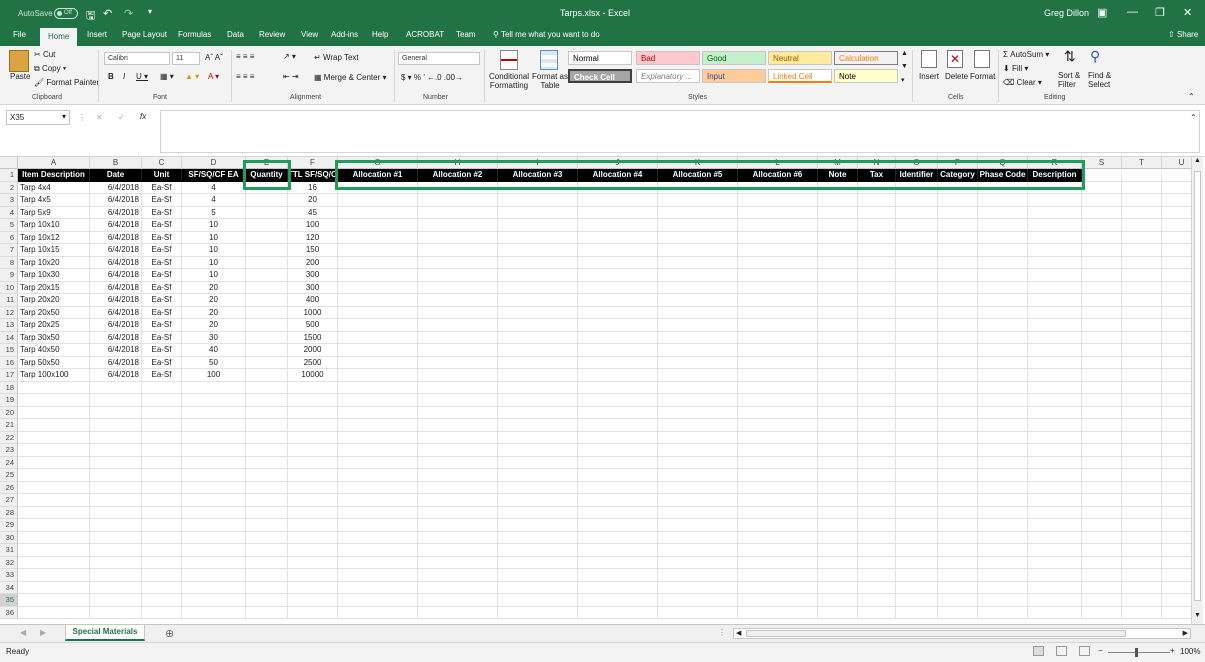  What do you see at coordinates (600, 58) in the screenshot?
I see `cell-style-normal: Normal` at bounding box center [600, 58].